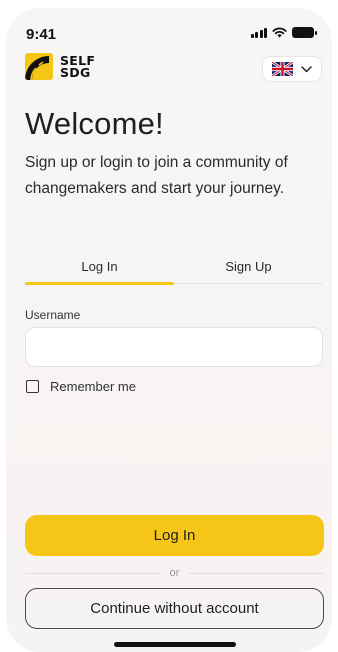 This screenshot has height=652, width=338. What do you see at coordinates (32, 386) in the screenshot?
I see `remember-me-checkbox` at bounding box center [32, 386].